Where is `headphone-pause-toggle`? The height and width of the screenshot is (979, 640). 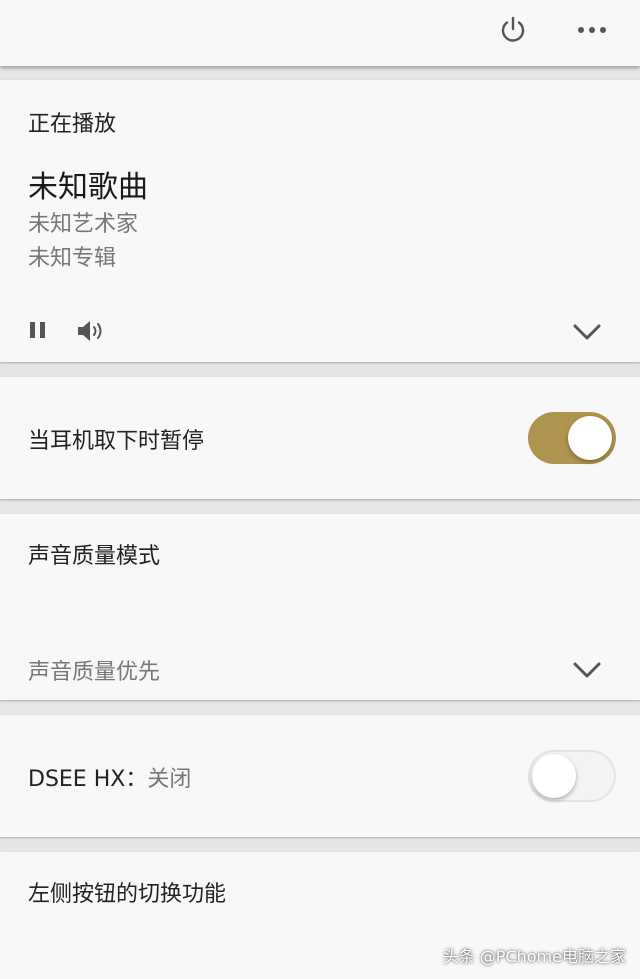 headphone-pause-toggle is located at coordinates (572, 438).